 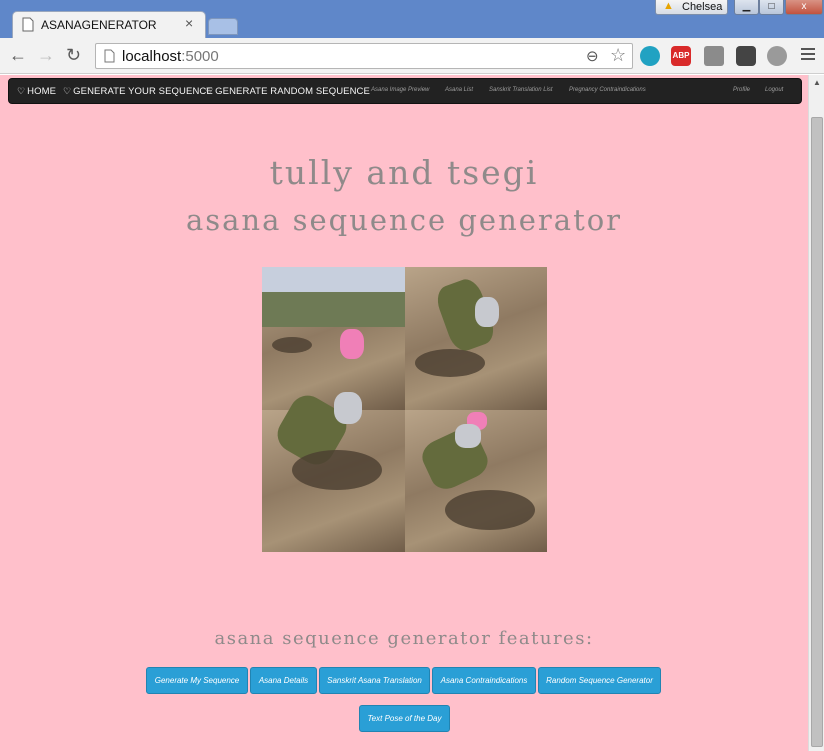 I want to click on browser-toolbar: ← → ↻ localhost:5000 ⊖ ☆ ABP, so click(x=412, y=56).